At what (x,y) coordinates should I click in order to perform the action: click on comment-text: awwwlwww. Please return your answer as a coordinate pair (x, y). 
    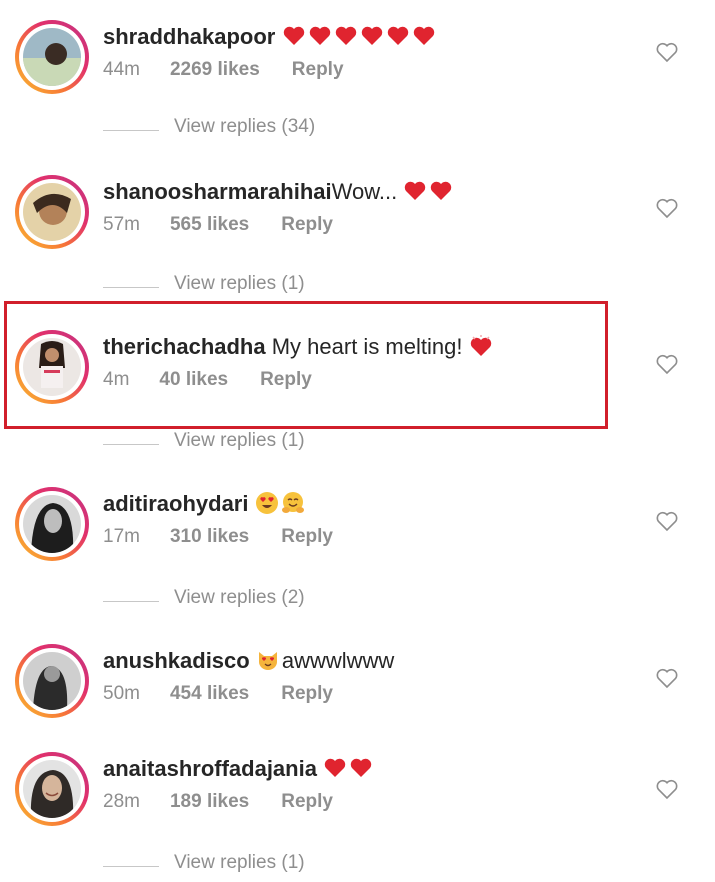
    Looking at the image, I should click on (338, 660).